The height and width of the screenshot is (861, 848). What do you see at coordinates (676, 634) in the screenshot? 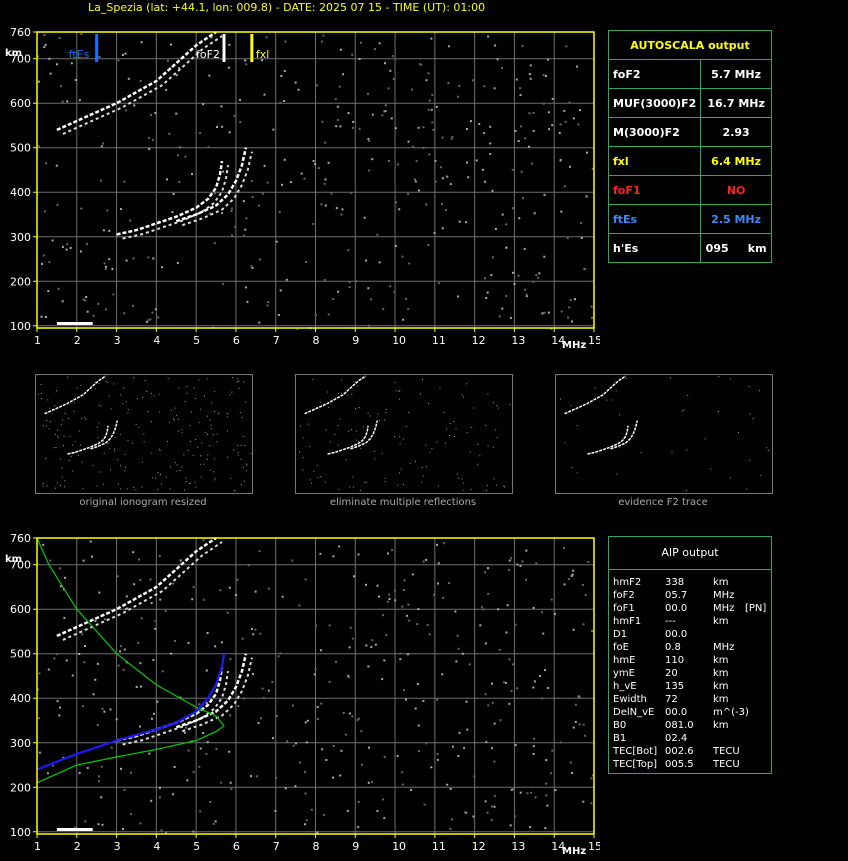
I see `aip-value: 00.0` at bounding box center [676, 634].